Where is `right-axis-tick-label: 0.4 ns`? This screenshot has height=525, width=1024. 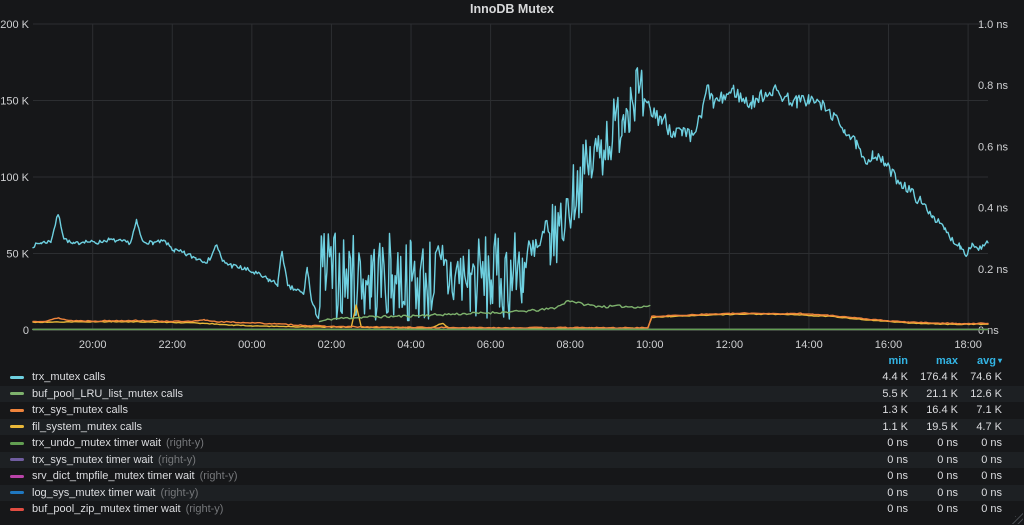
right-axis-tick-label: 0.4 ns is located at coordinates (993, 209).